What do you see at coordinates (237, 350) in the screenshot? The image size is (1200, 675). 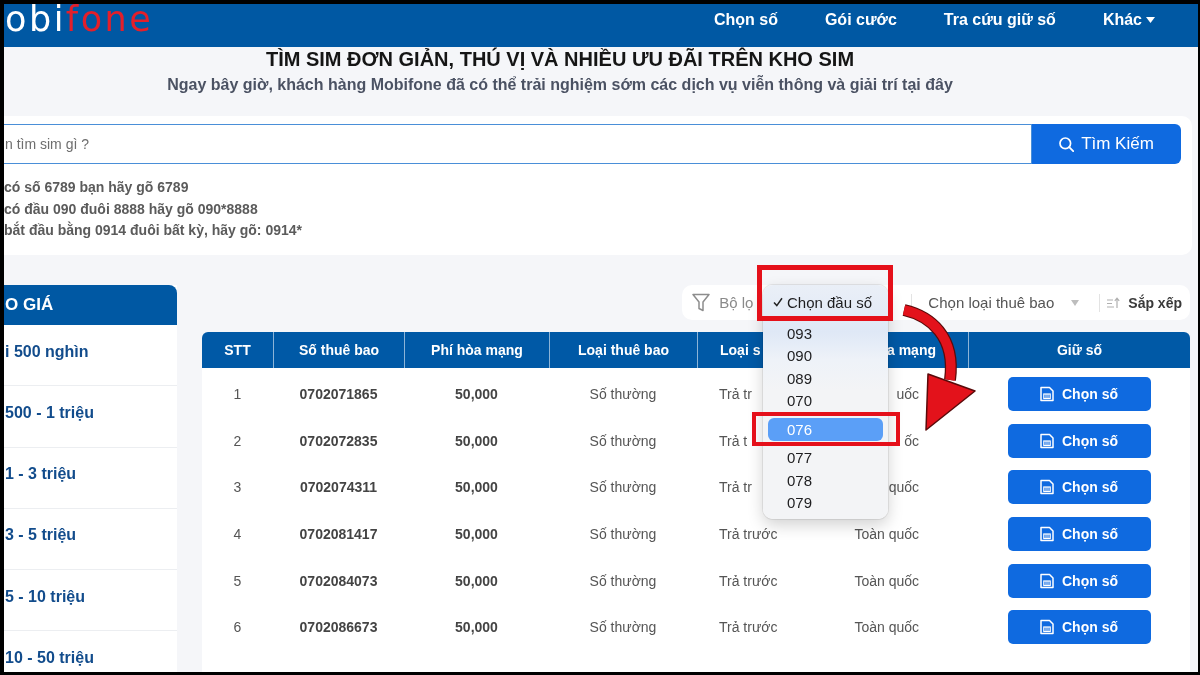 I see `column-header: STT` at bounding box center [237, 350].